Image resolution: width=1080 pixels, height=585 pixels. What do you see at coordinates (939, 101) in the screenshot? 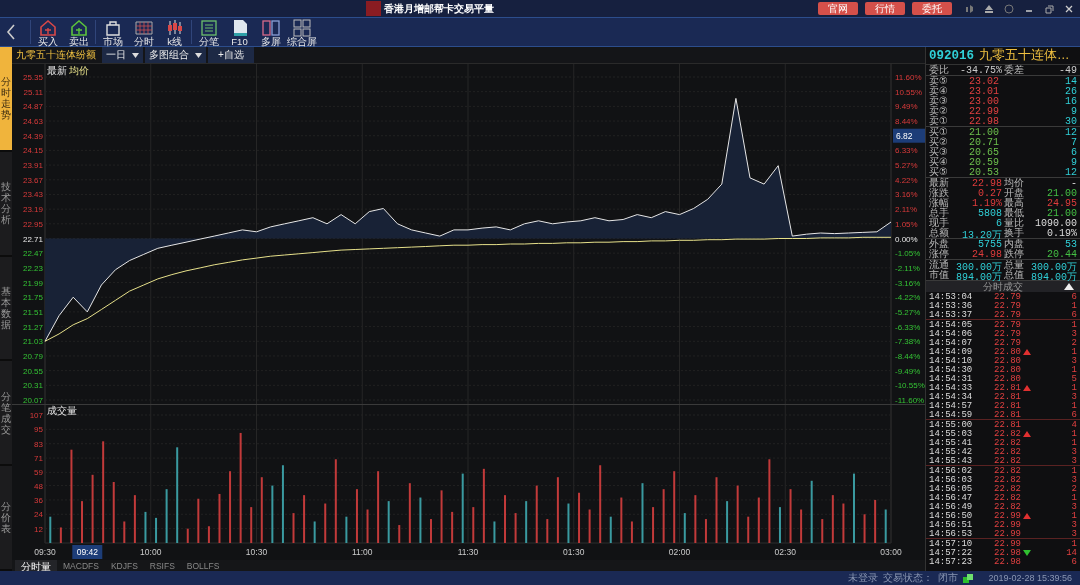
I see `order-level-label: 卖③` at bounding box center [939, 101].